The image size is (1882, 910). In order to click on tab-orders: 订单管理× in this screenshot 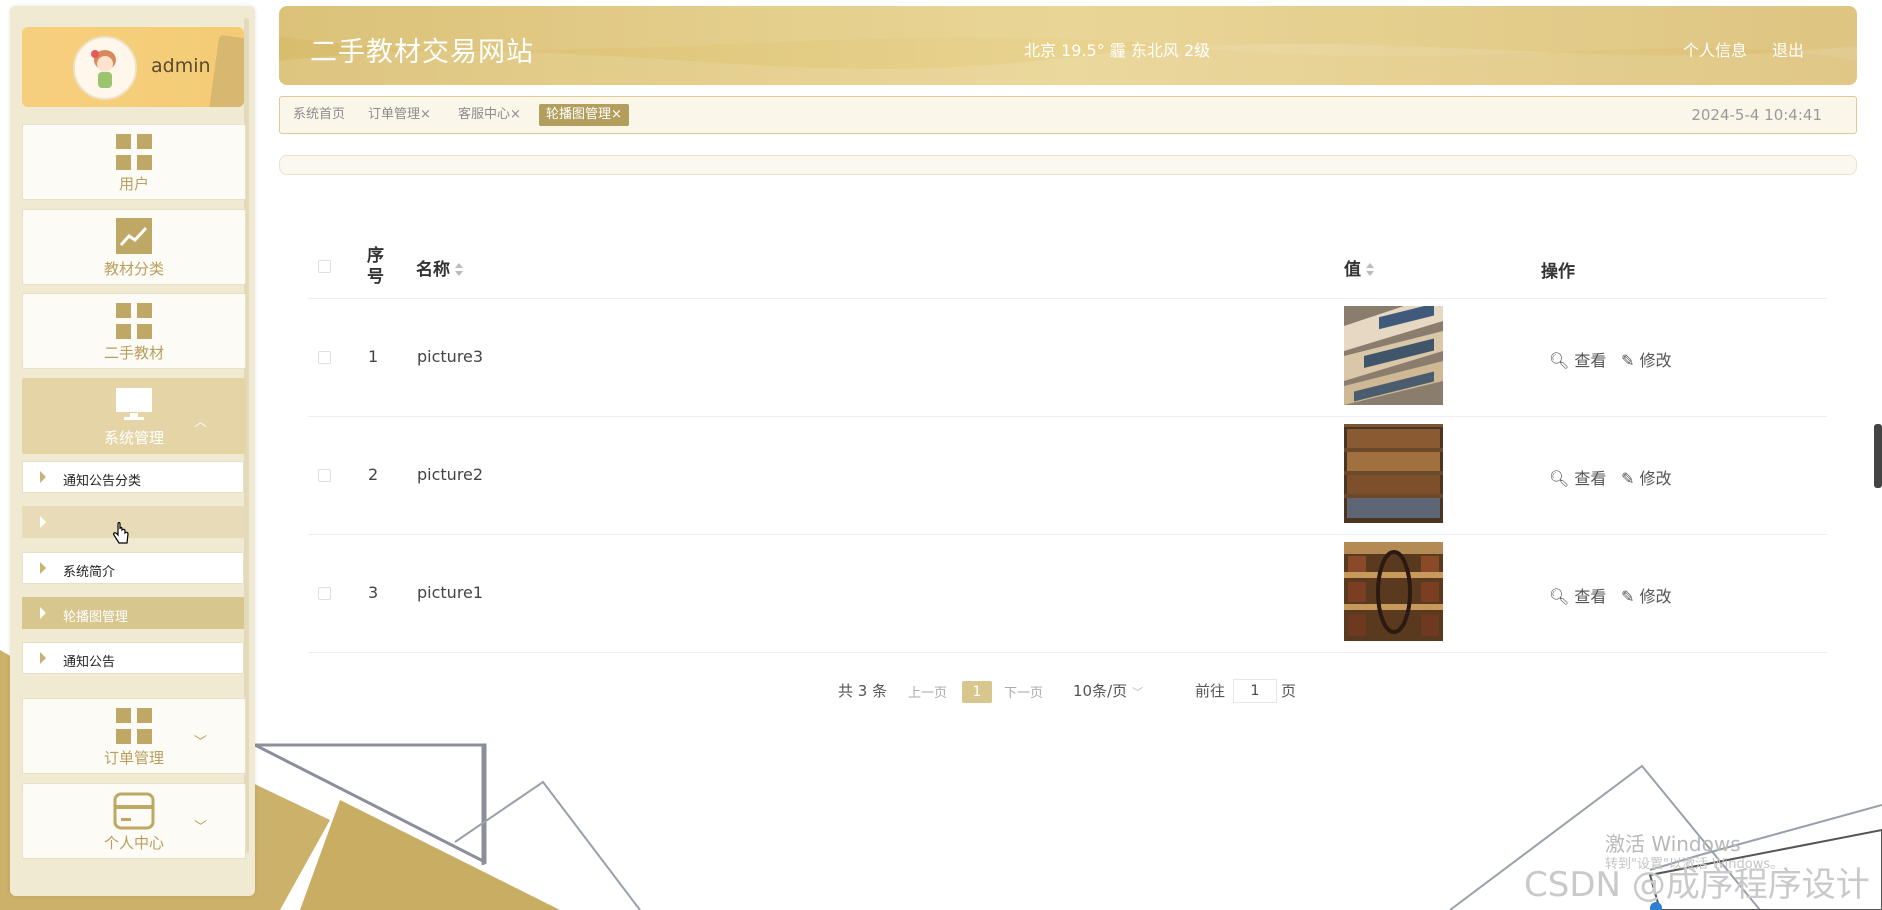, I will do `click(399, 115)`.